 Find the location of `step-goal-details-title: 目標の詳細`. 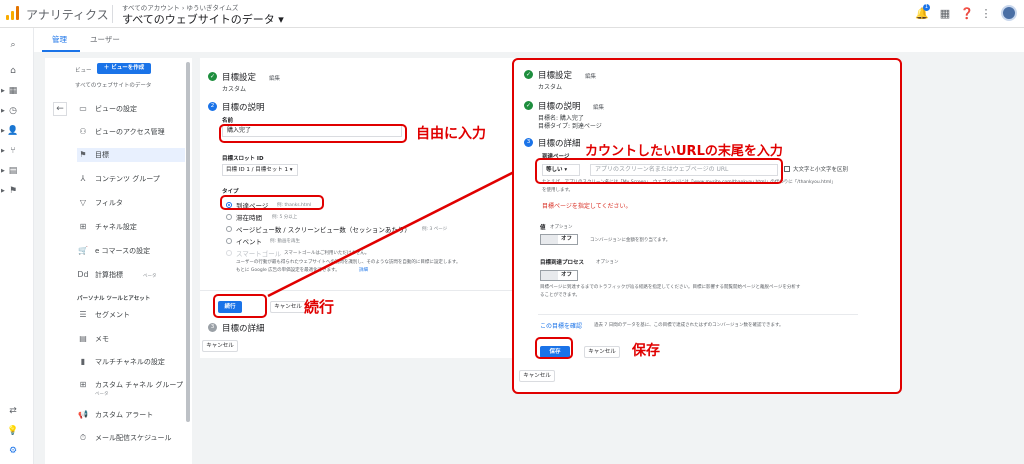

step-goal-details-title: 目標の詳細 is located at coordinates (559, 144).